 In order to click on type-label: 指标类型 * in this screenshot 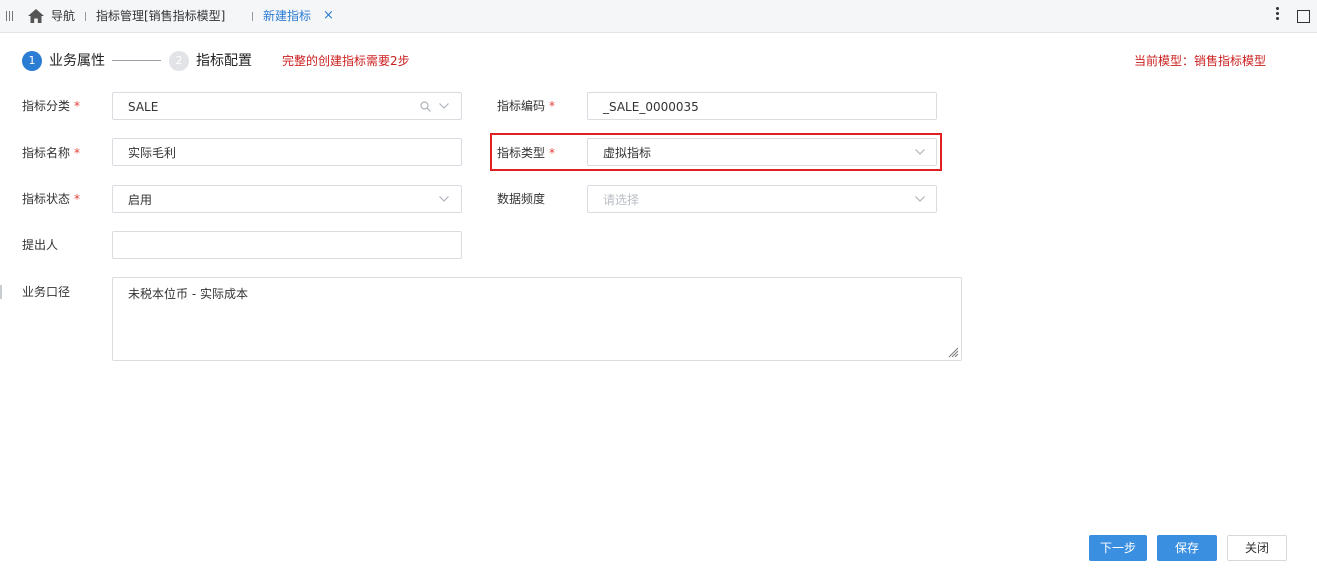, I will do `click(526, 153)`.